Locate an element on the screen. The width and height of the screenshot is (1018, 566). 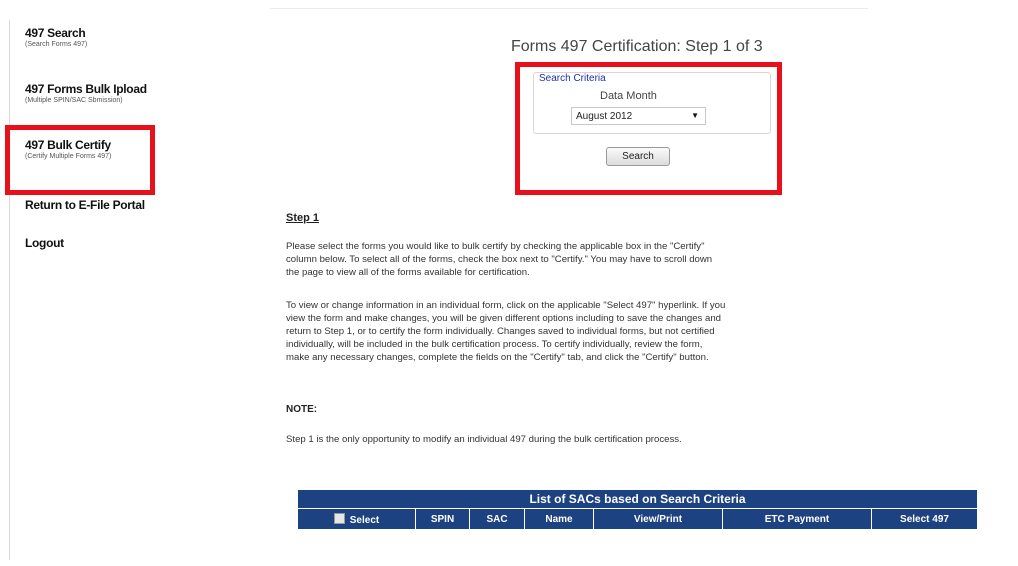
column-header-select-label: Select is located at coordinates (364, 520).